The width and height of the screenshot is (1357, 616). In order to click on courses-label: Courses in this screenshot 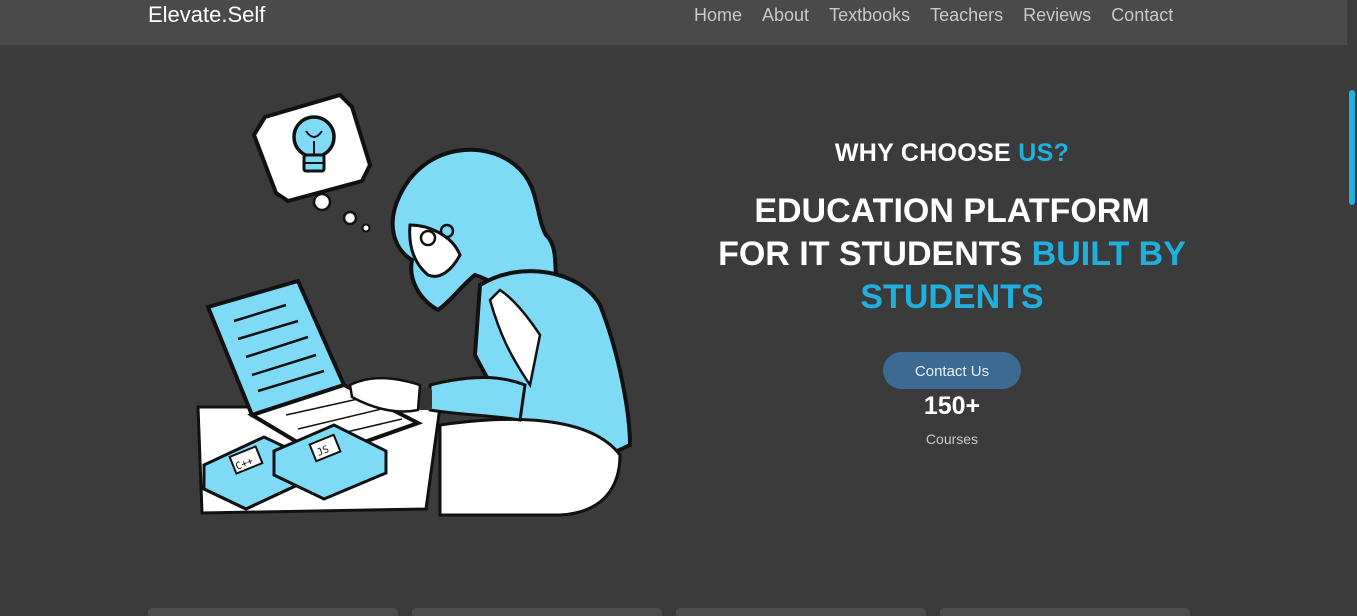, I will do `click(952, 439)`.